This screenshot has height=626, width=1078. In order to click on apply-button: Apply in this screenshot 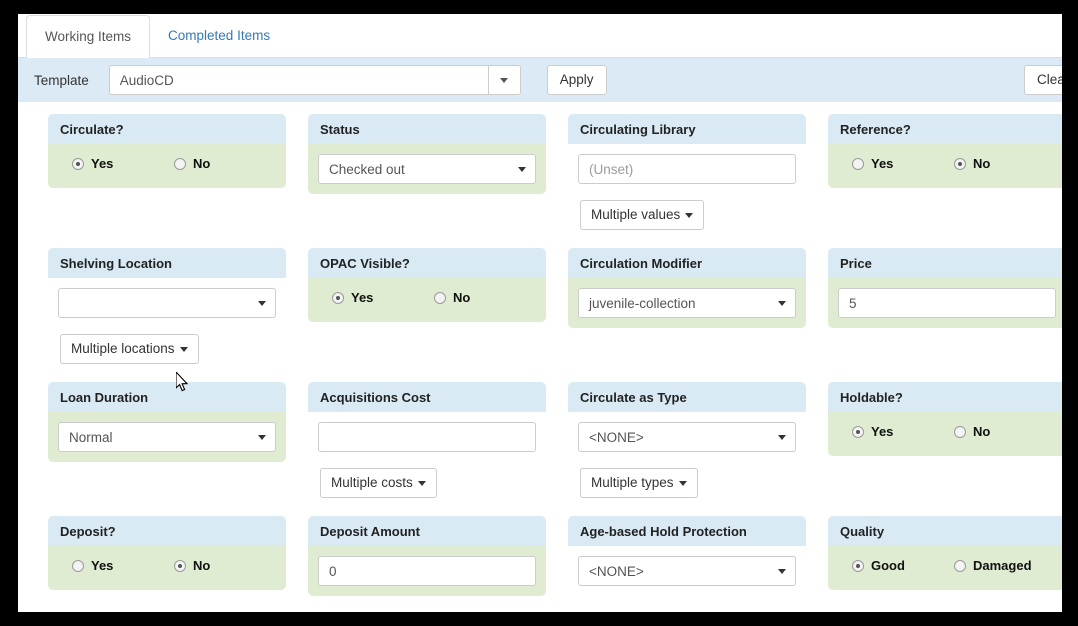, I will do `click(576, 80)`.